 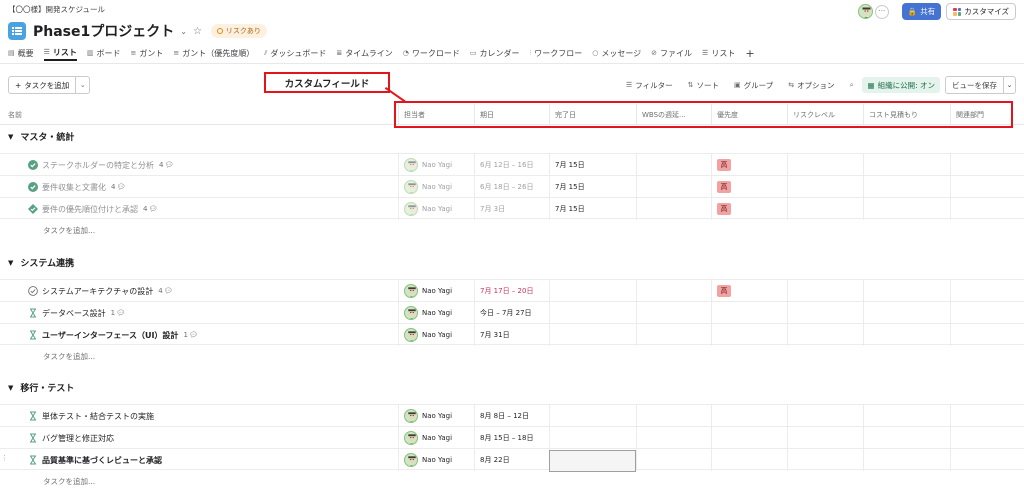 What do you see at coordinates (987, 114) in the screenshot?
I see `column-department: 関連部門` at bounding box center [987, 114].